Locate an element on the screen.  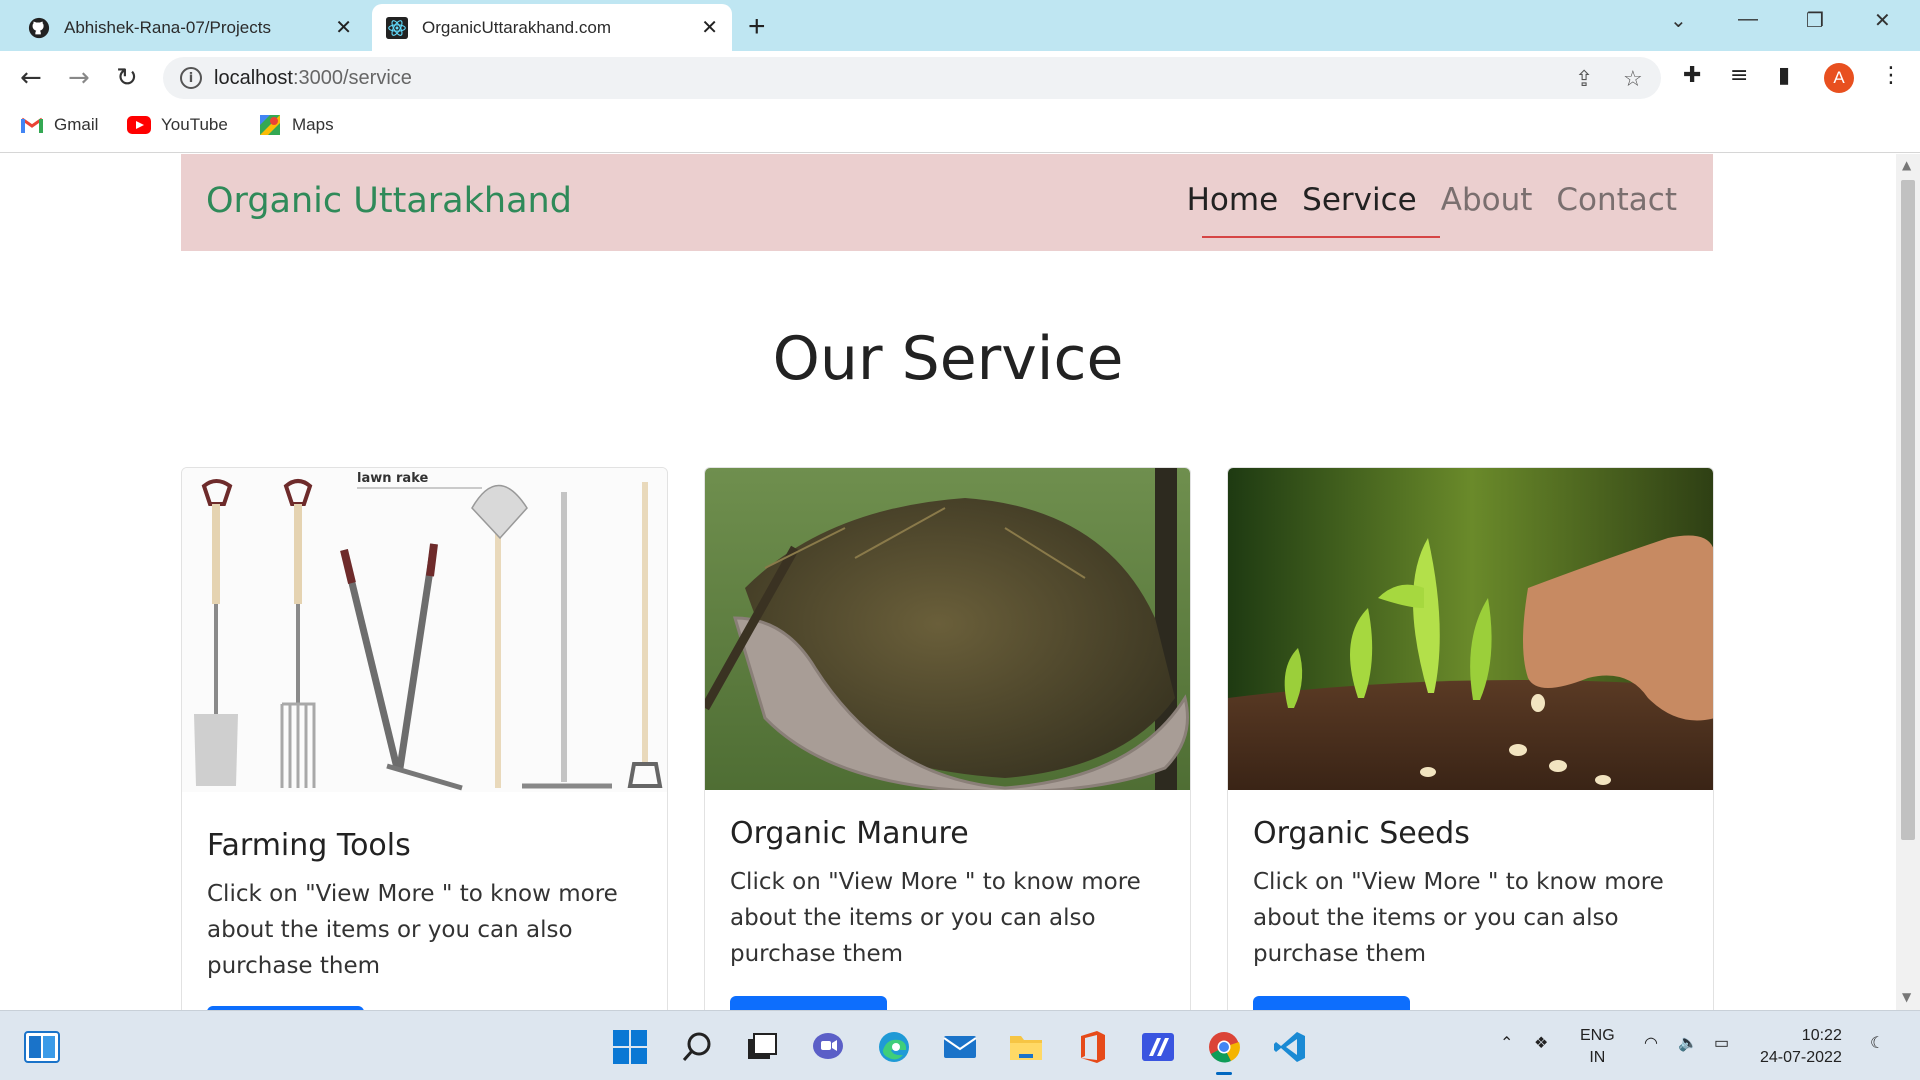
office-icon is located at coordinates (1092, 1047).